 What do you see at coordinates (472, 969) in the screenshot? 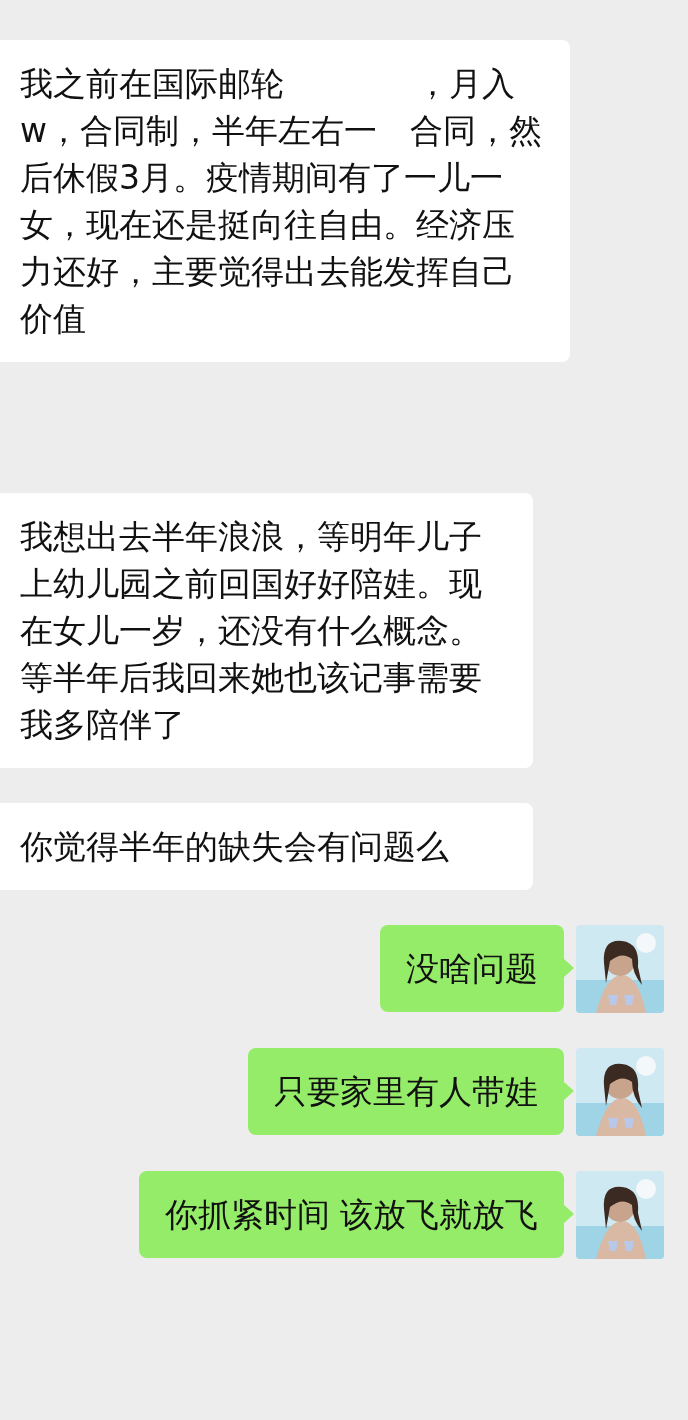
I see `message-text: 没啥问题` at bounding box center [472, 969].